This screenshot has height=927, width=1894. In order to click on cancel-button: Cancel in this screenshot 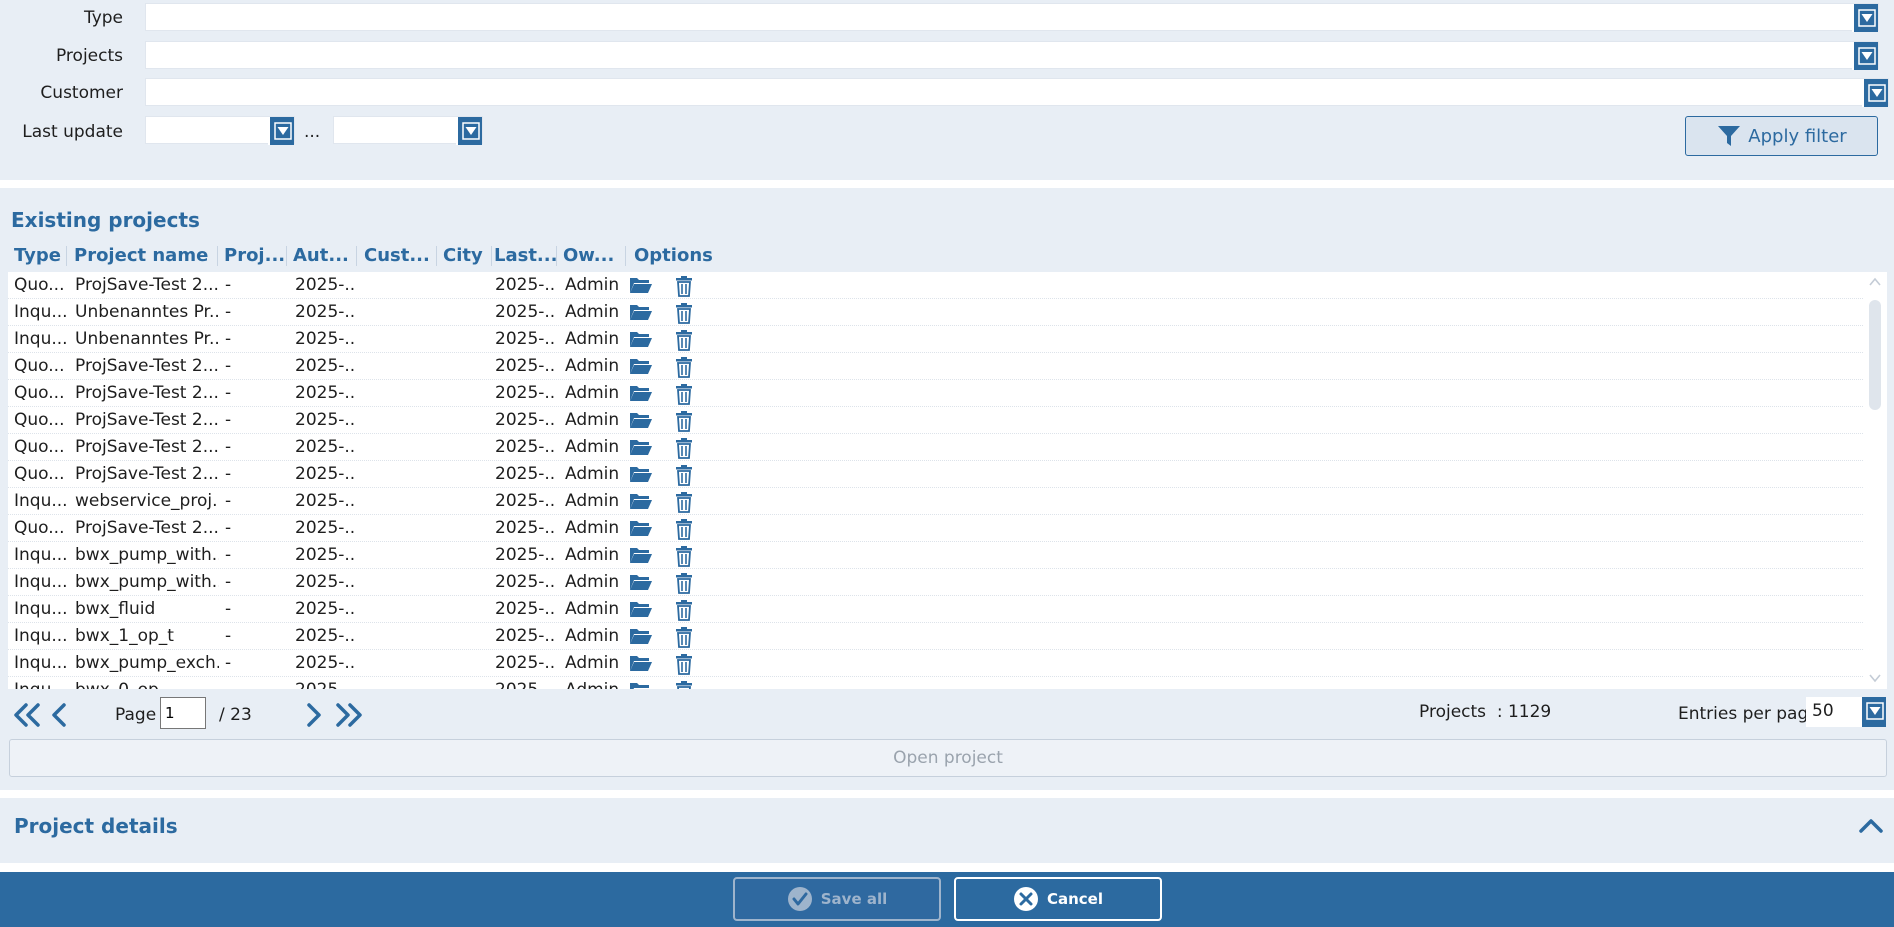, I will do `click(1058, 899)`.